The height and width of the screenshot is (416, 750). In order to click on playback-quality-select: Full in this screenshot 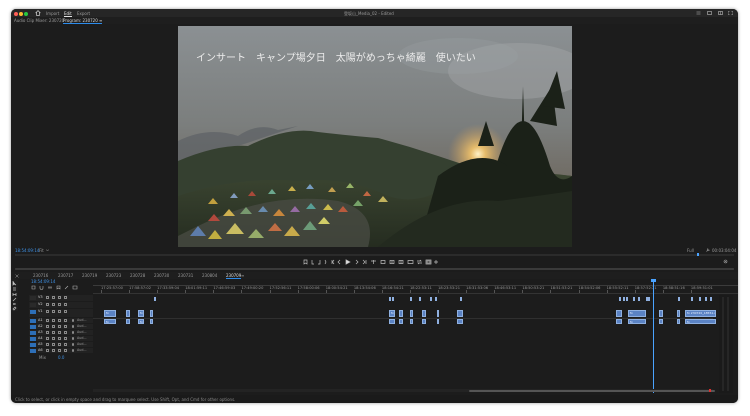, I will do `click(690, 250)`.